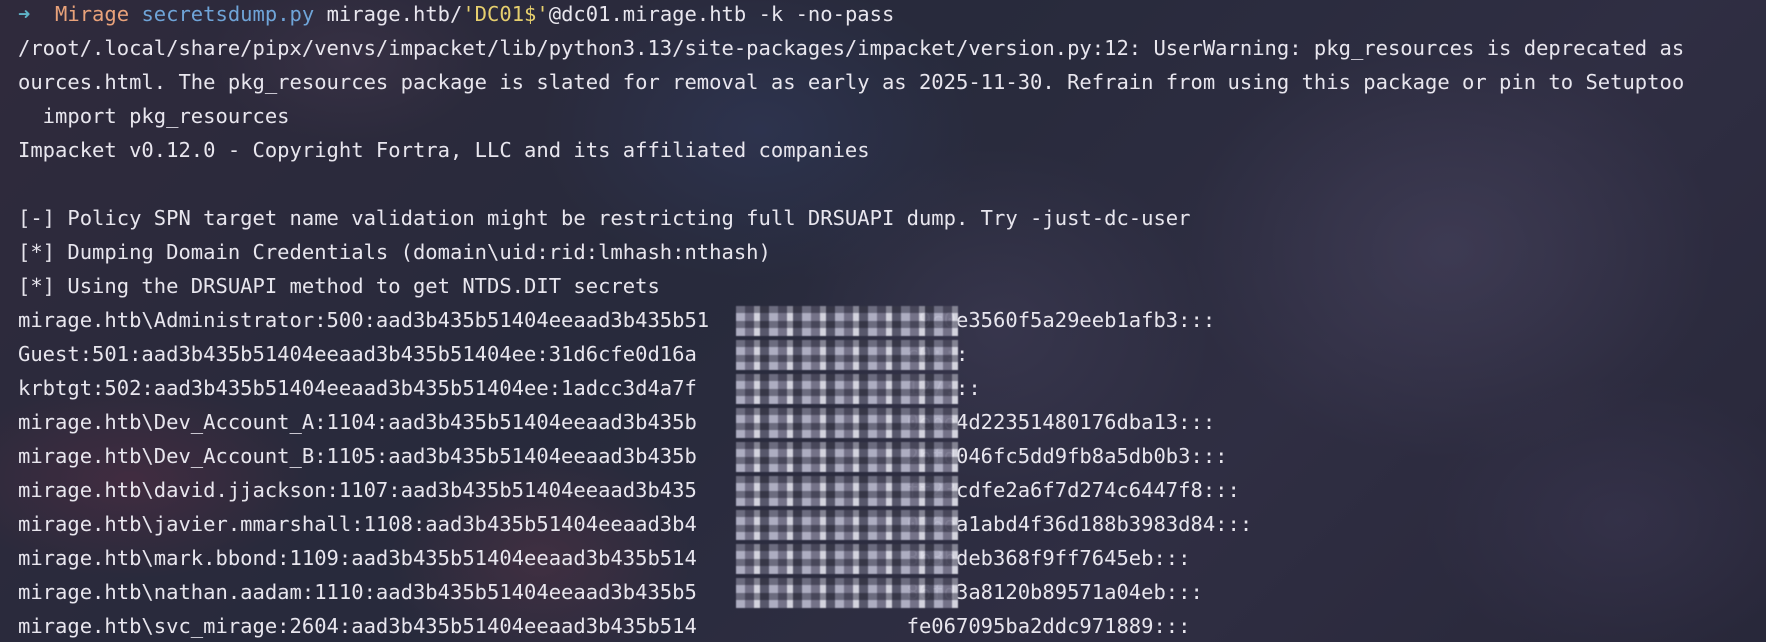 The height and width of the screenshot is (642, 1766). Describe the element at coordinates (721, 14) in the screenshot. I see `command-target-suffix: @dc01.mirage.htb -k -no-pass` at that location.